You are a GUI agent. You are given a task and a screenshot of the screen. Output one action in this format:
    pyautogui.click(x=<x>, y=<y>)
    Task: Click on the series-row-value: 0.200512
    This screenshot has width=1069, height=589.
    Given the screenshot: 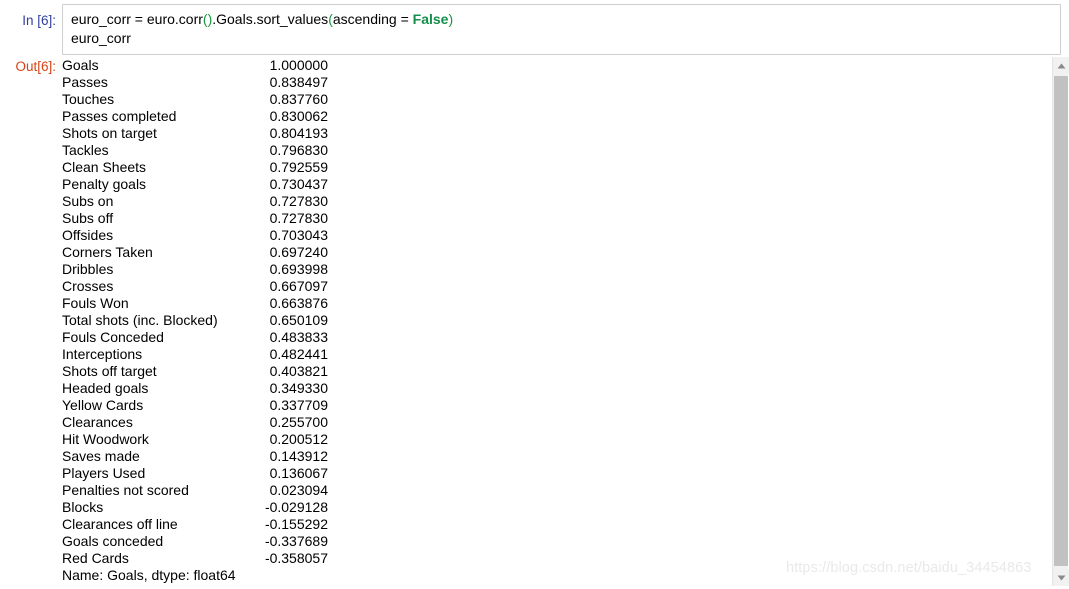 What is the action you would take?
    pyautogui.click(x=296, y=439)
    